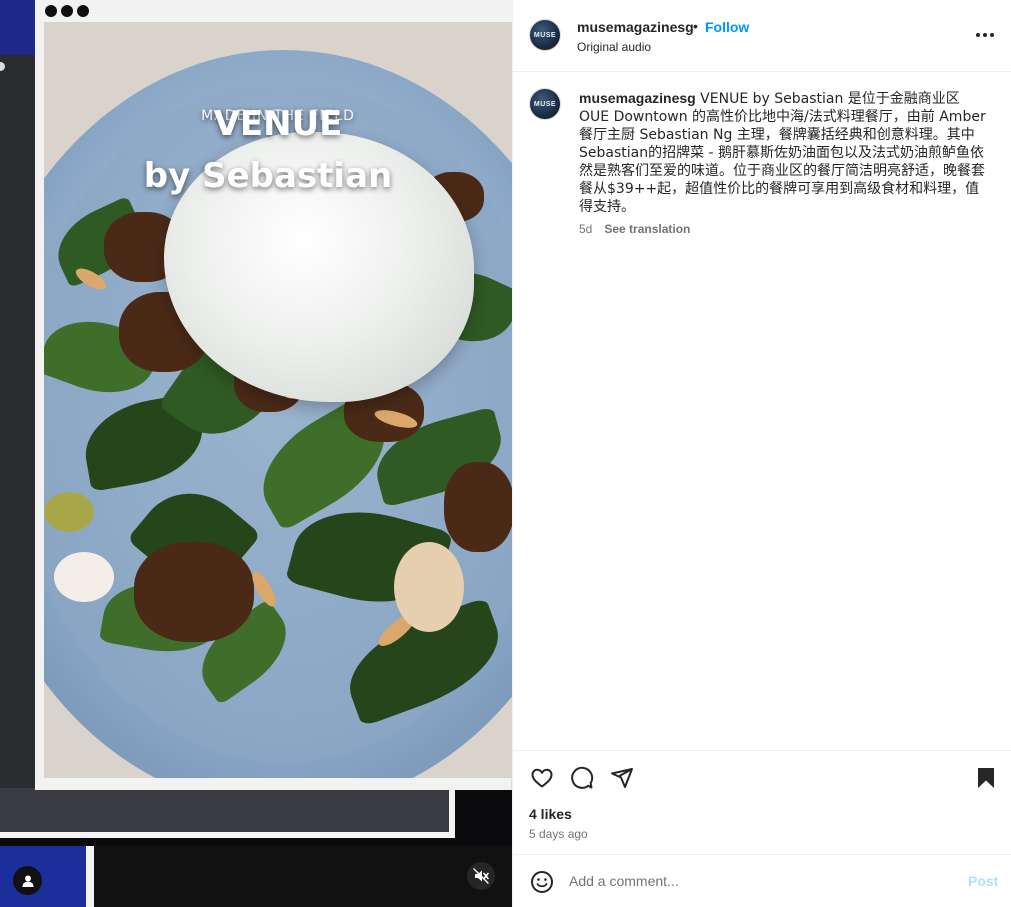 The image size is (1011, 907). I want to click on heart-icon, so click(542, 778).